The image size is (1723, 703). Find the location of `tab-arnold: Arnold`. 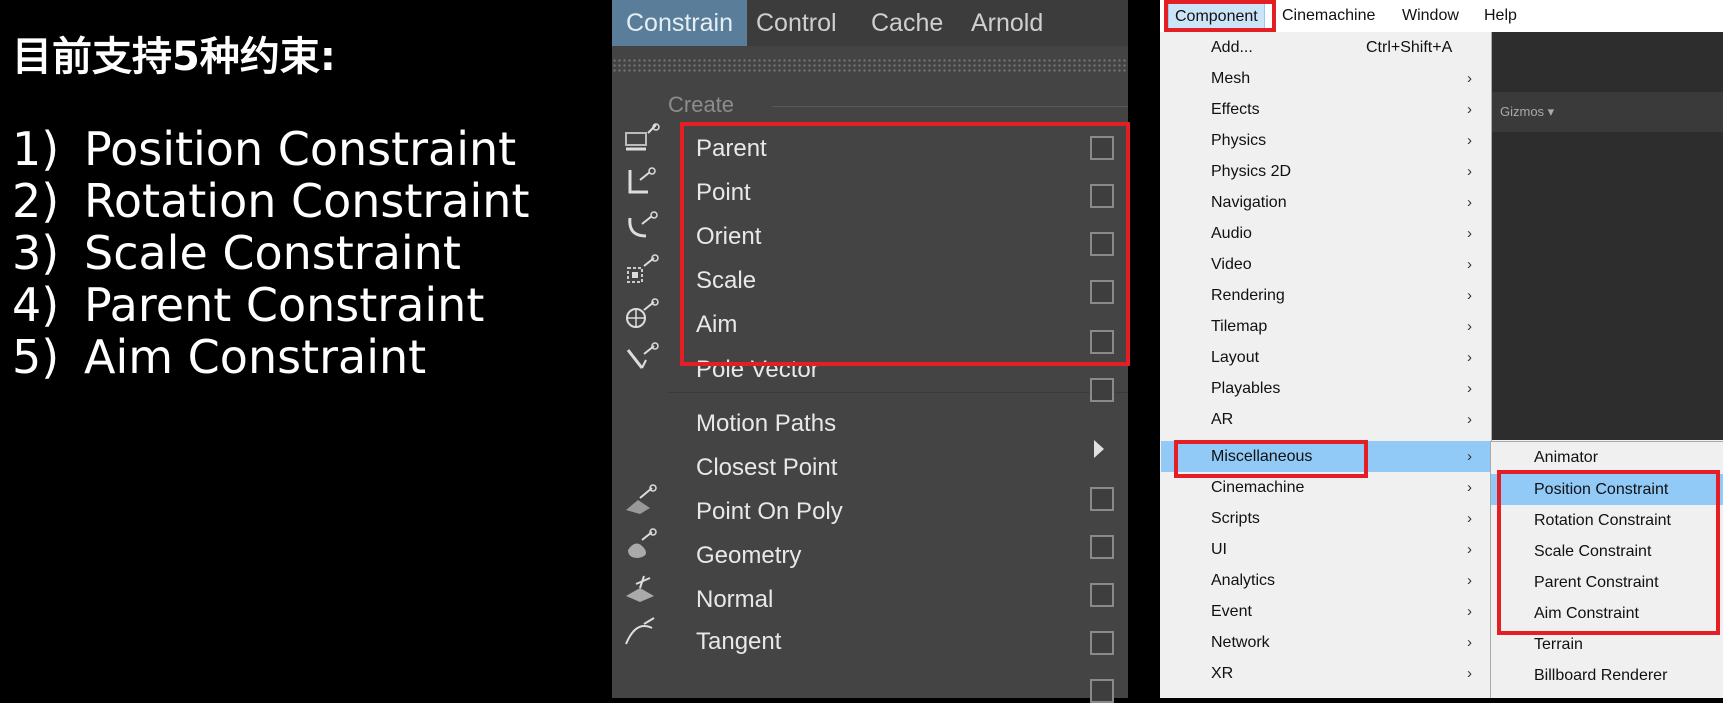

tab-arnold: Arnold is located at coordinates (1007, 23).